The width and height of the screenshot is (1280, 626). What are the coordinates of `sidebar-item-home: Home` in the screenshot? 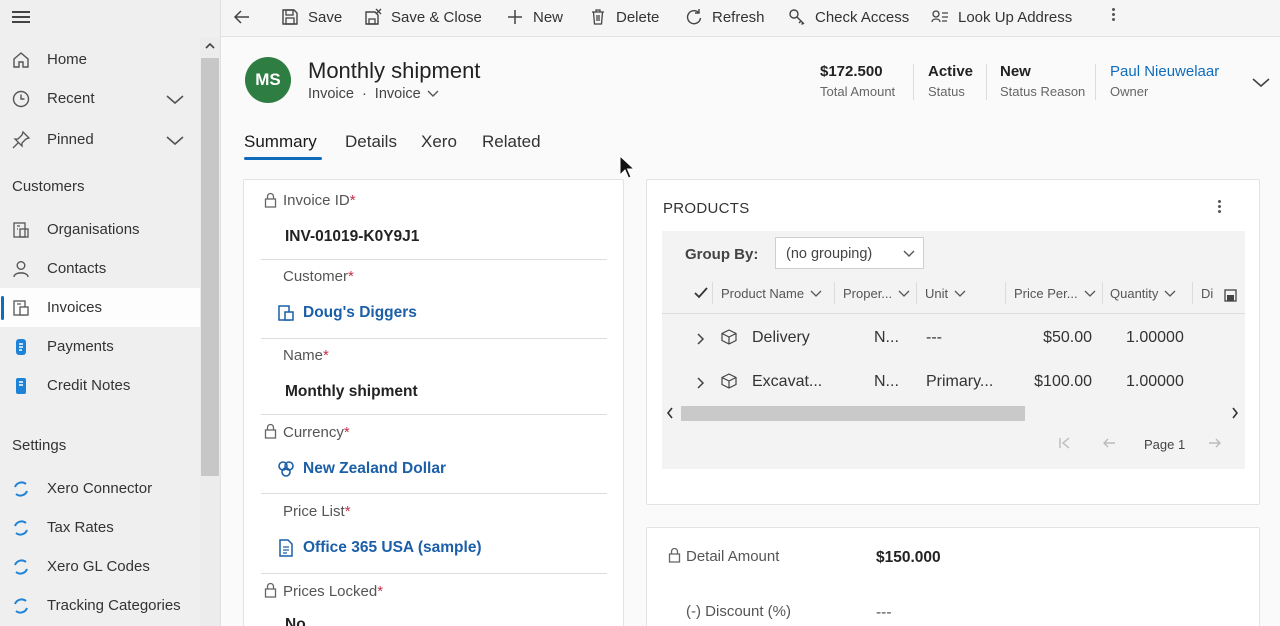 It's located at (100, 59).